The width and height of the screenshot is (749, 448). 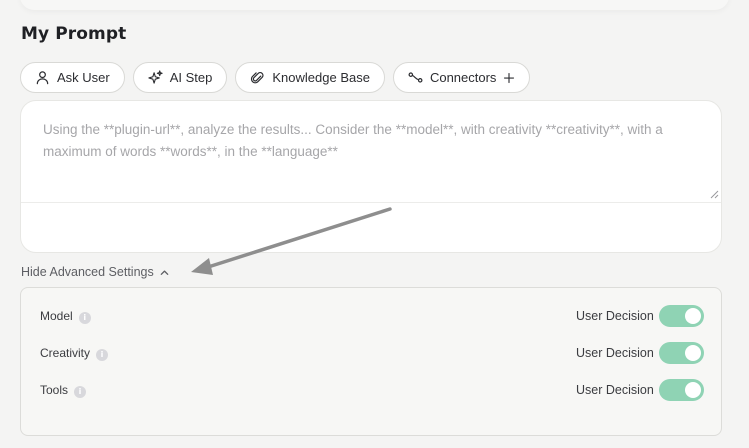 What do you see at coordinates (509, 77) in the screenshot?
I see `plus-icon` at bounding box center [509, 77].